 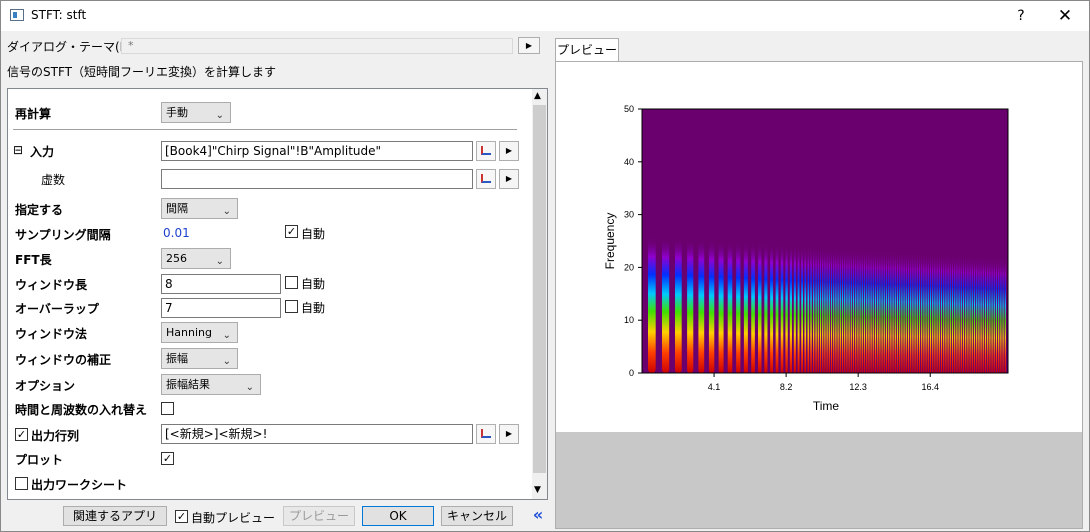 I want to click on sampling-auto-checkbox: ✓, so click(x=291, y=231).